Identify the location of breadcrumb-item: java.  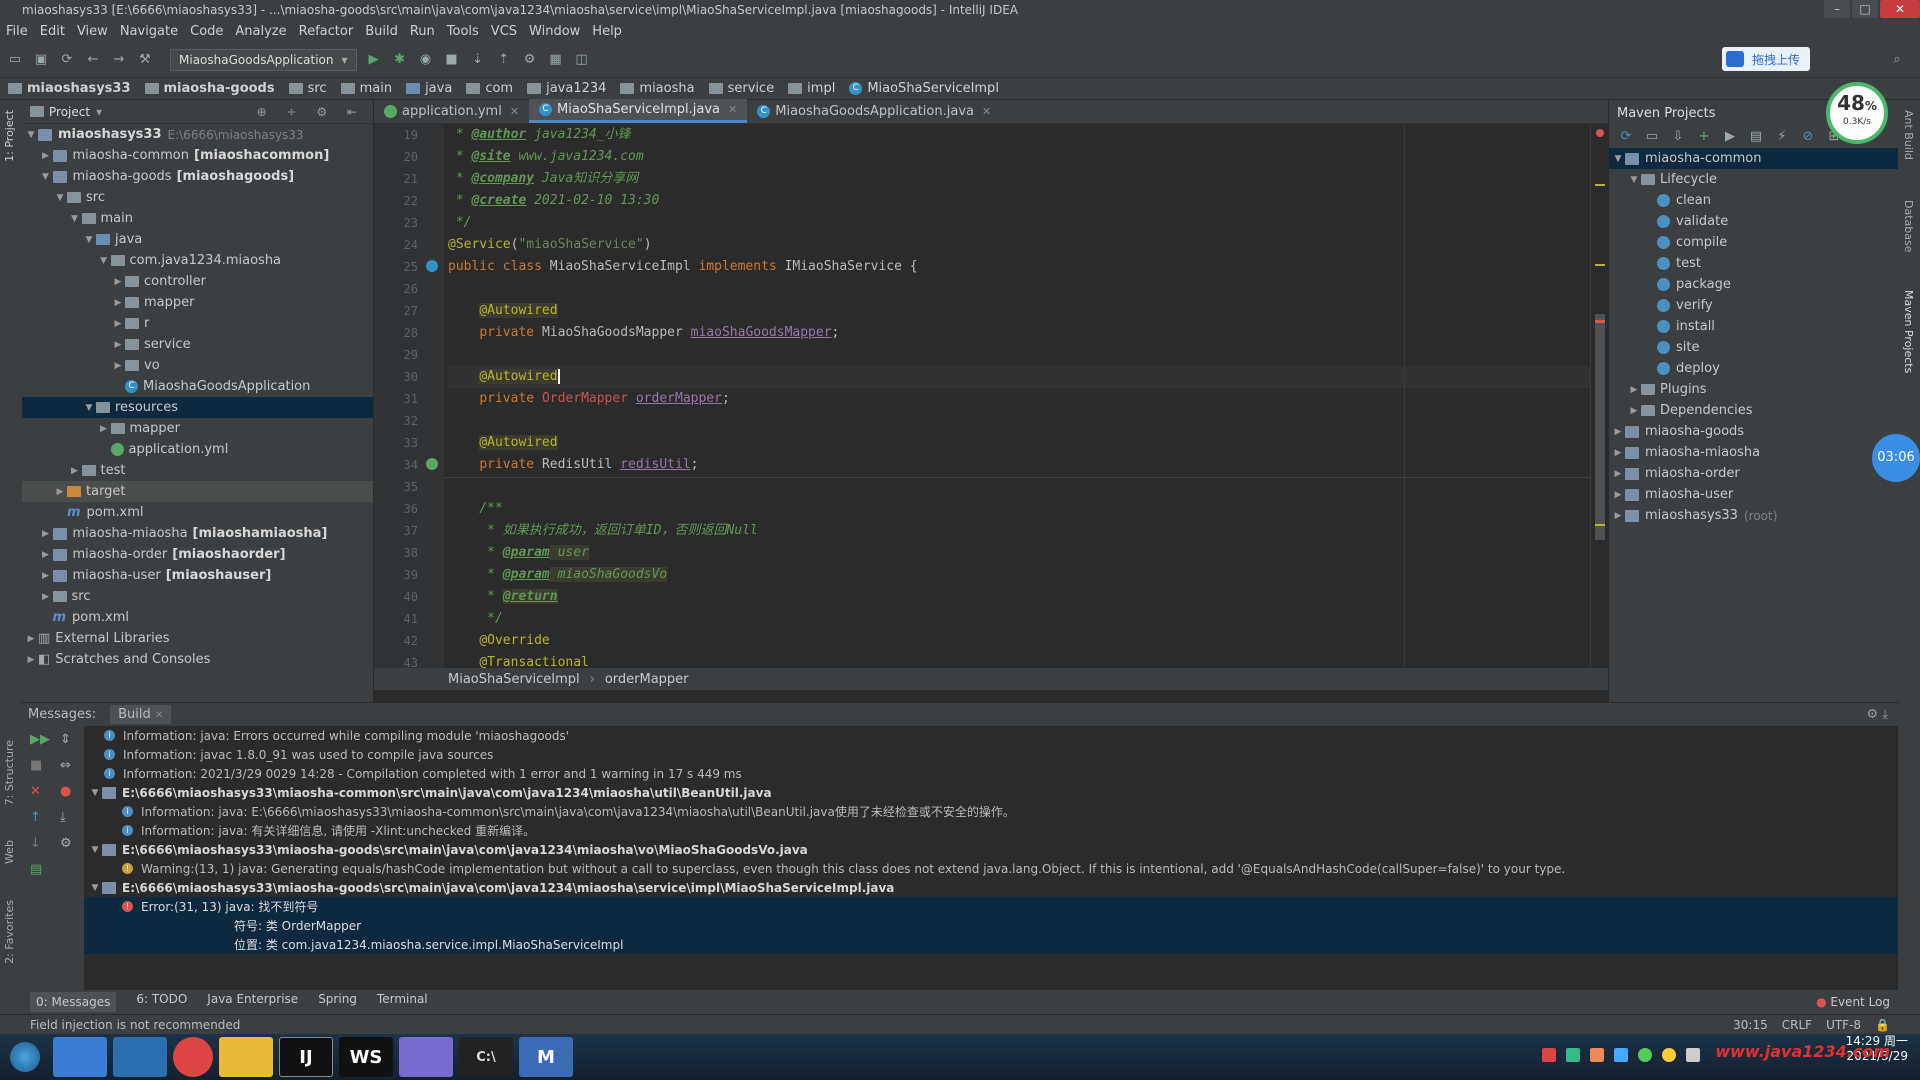
(429, 88).